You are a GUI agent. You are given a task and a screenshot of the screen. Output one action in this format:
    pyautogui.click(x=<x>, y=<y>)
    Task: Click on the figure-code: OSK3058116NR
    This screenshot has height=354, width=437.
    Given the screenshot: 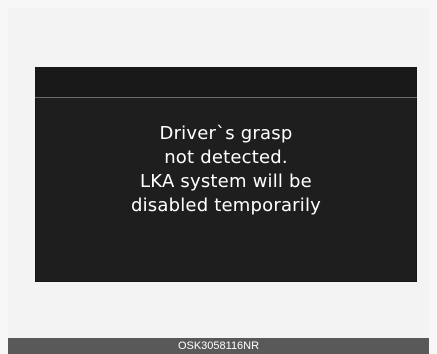 What is the action you would take?
    pyautogui.click(x=218, y=346)
    